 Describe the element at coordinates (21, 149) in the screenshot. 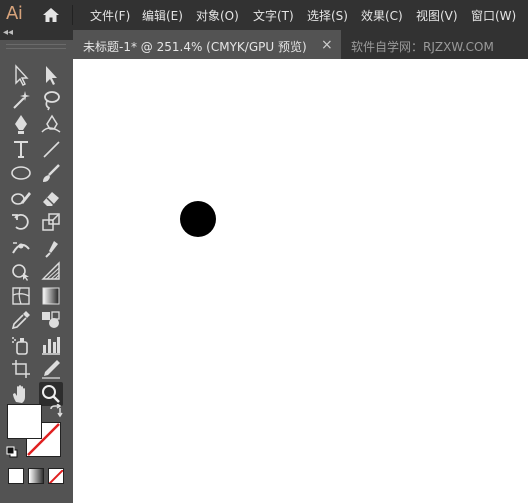

I see `type-tool-icon` at that location.